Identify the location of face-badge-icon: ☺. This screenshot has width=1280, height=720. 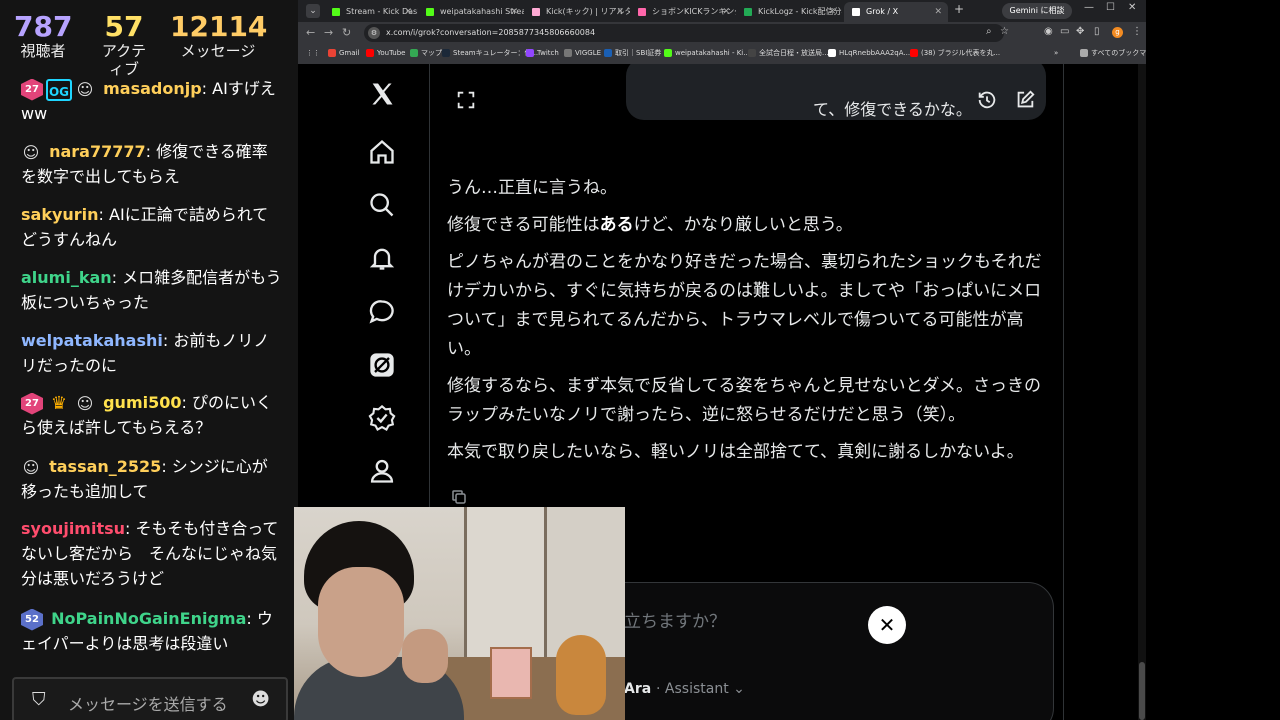
(31, 152).